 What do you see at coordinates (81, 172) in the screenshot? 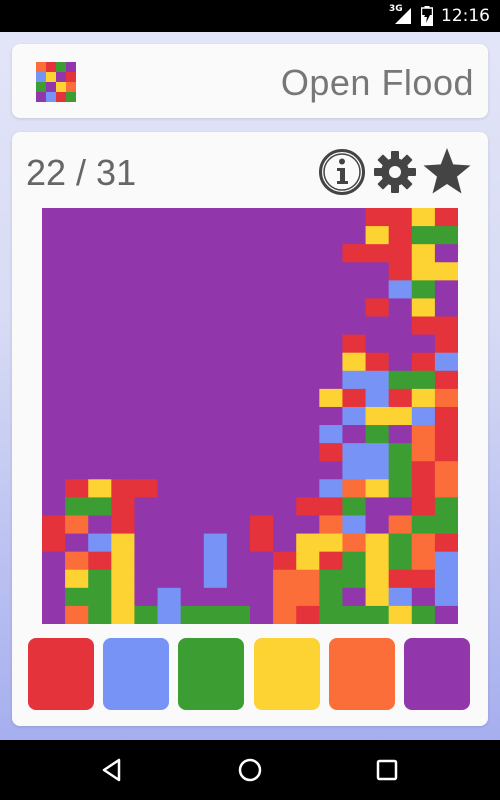
I see `moves-counter: 22 / 31` at bounding box center [81, 172].